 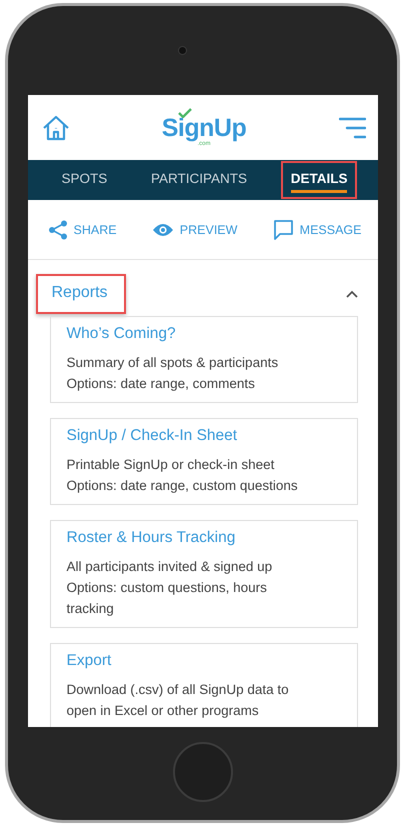 What do you see at coordinates (182, 50) in the screenshot?
I see `camera-icon` at bounding box center [182, 50].